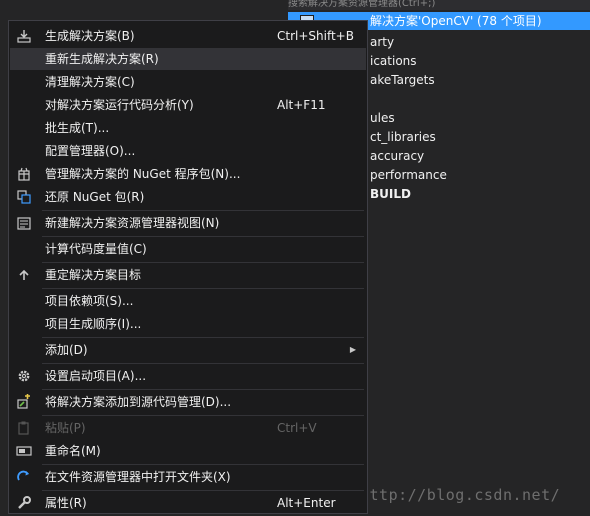  Describe the element at coordinates (188, 59) in the screenshot. I see `menu-item-rebuild-solution: 重新生成解决方案(R)` at that location.